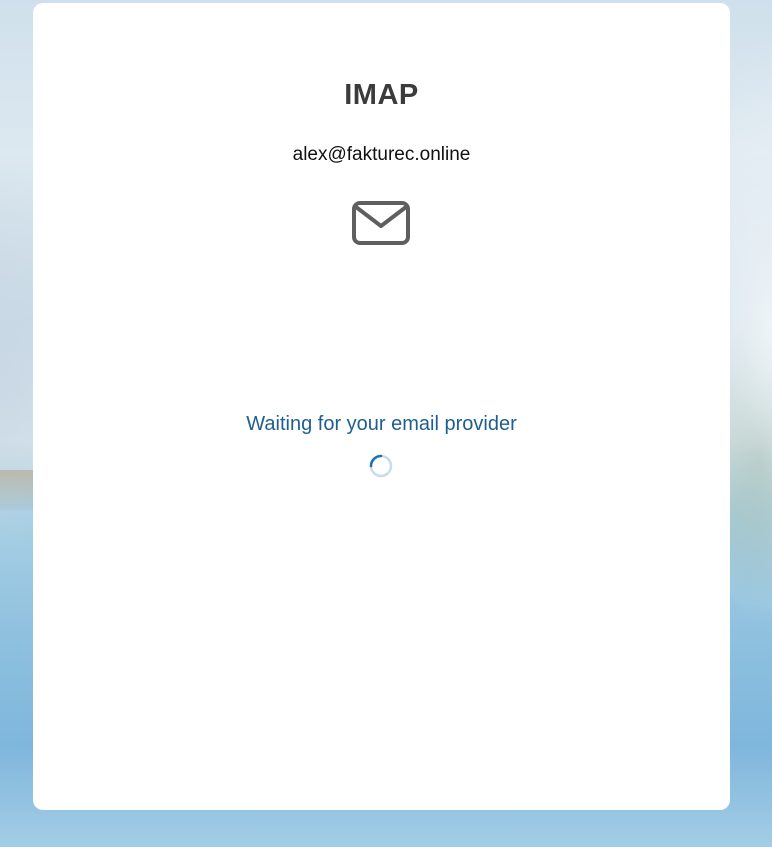 This screenshot has width=772, height=847. What do you see at coordinates (381, 154) in the screenshot?
I see `account-email: alex@fakturec.online` at bounding box center [381, 154].